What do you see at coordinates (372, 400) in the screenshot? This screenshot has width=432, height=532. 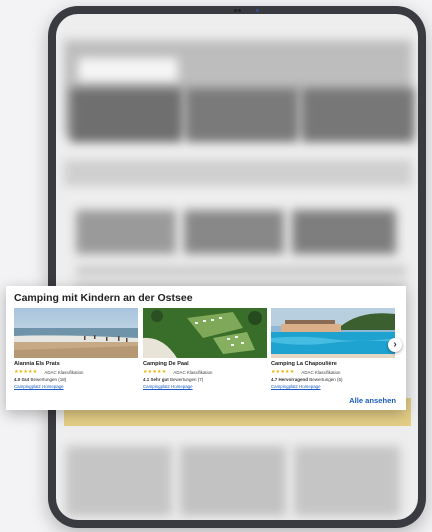 I see `view-all-link: Alle ansehen` at bounding box center [372, 400].